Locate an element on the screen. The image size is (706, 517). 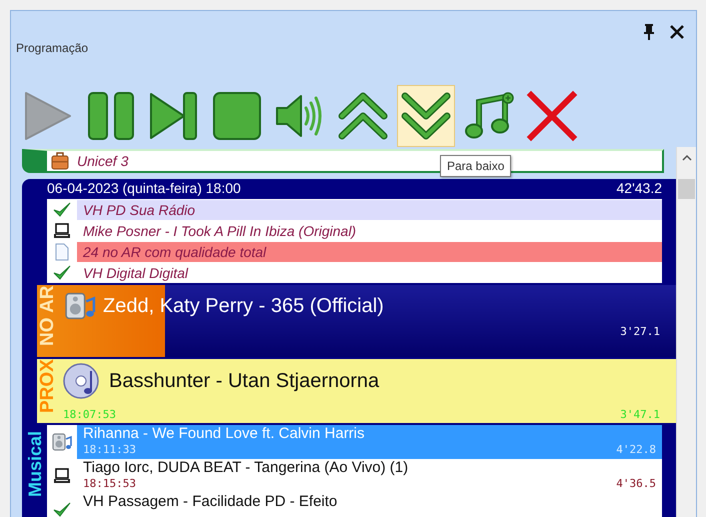
double-chevron-down-icon is located at coordinates (426, 116).